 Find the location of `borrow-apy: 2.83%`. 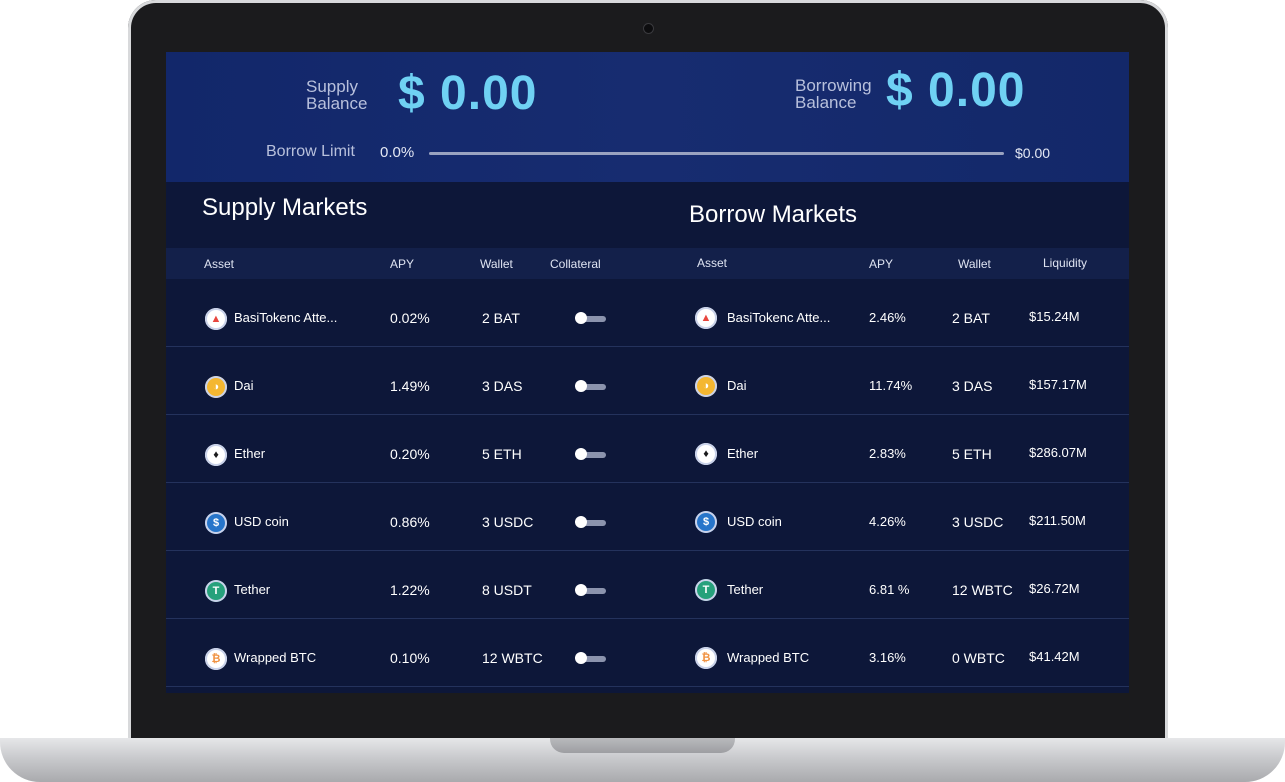

borrow-apy: 2.83% is located at coordinates (887, 453).